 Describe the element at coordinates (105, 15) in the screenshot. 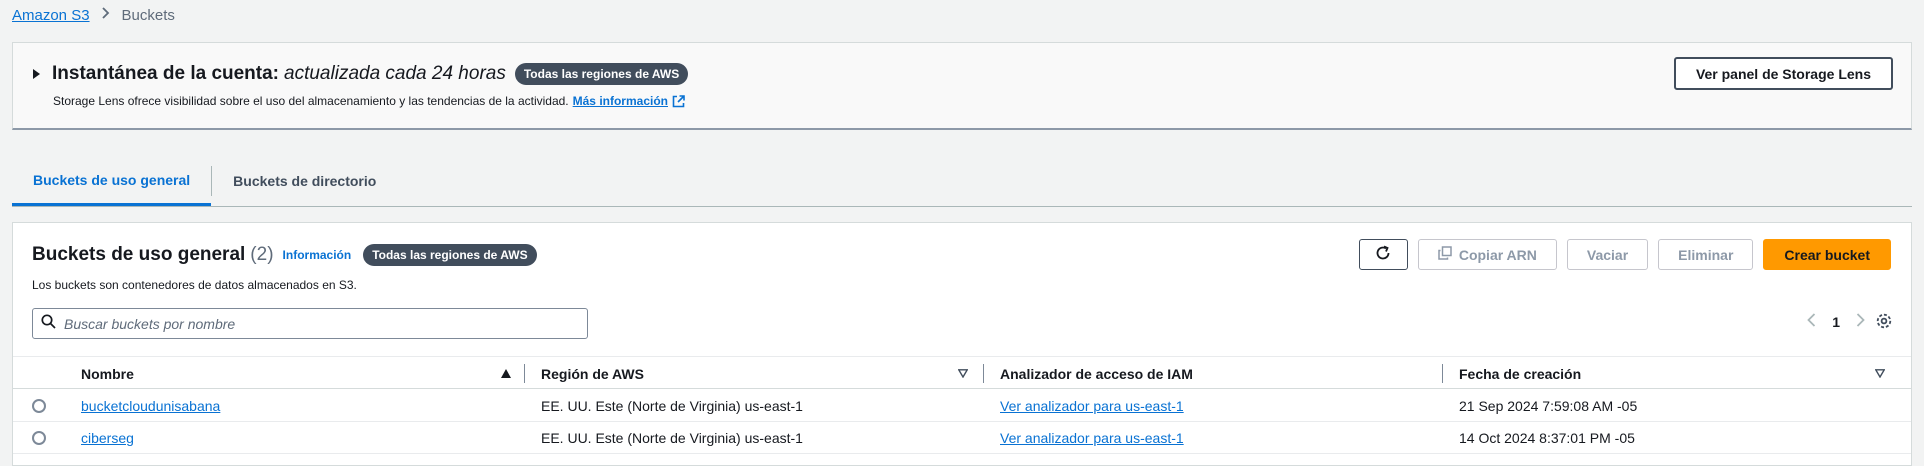

I see `chevron-right-icon` at that location.